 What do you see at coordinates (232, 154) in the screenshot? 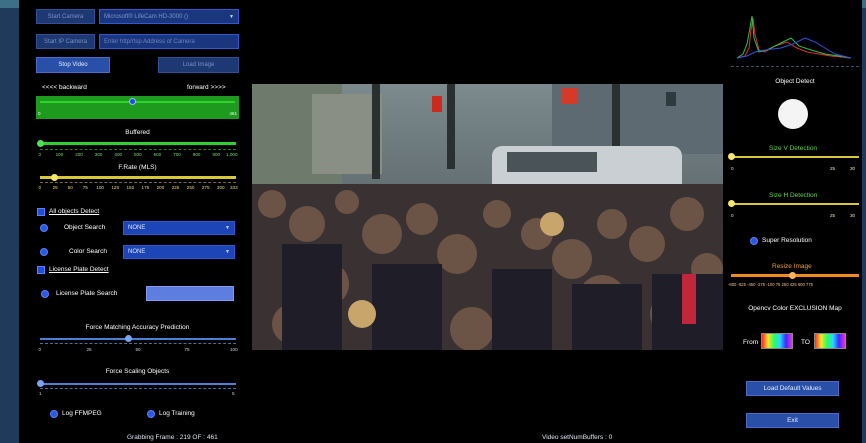
I see `buffered-tick-label: 1,000` at bounding box center [232, 154].